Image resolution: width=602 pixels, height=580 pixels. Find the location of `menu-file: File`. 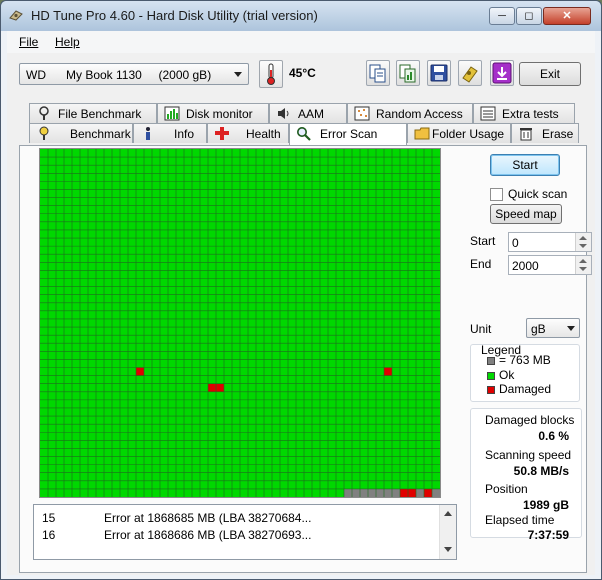

menu-file: File is located at coordinates (28, 42).